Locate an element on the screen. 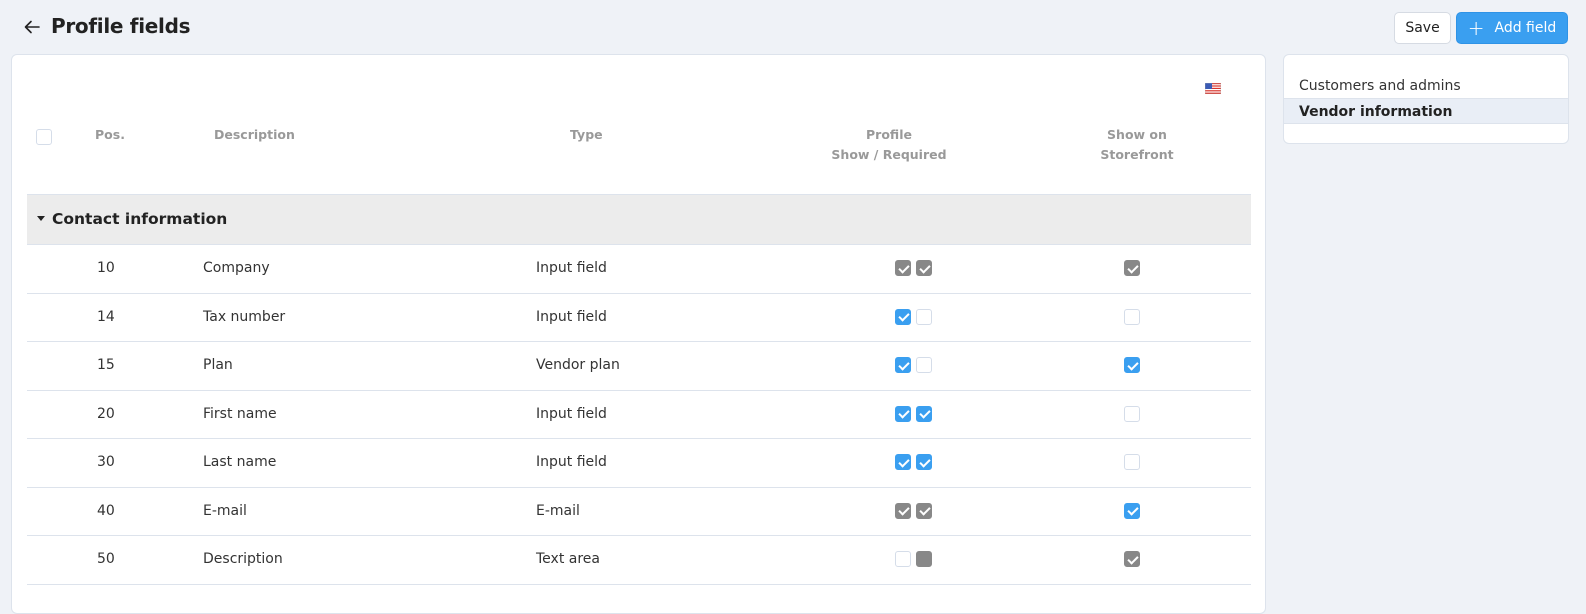 This screenshot has width=1586, height=614. position-value: 20 is located at coordinates (106, 413).